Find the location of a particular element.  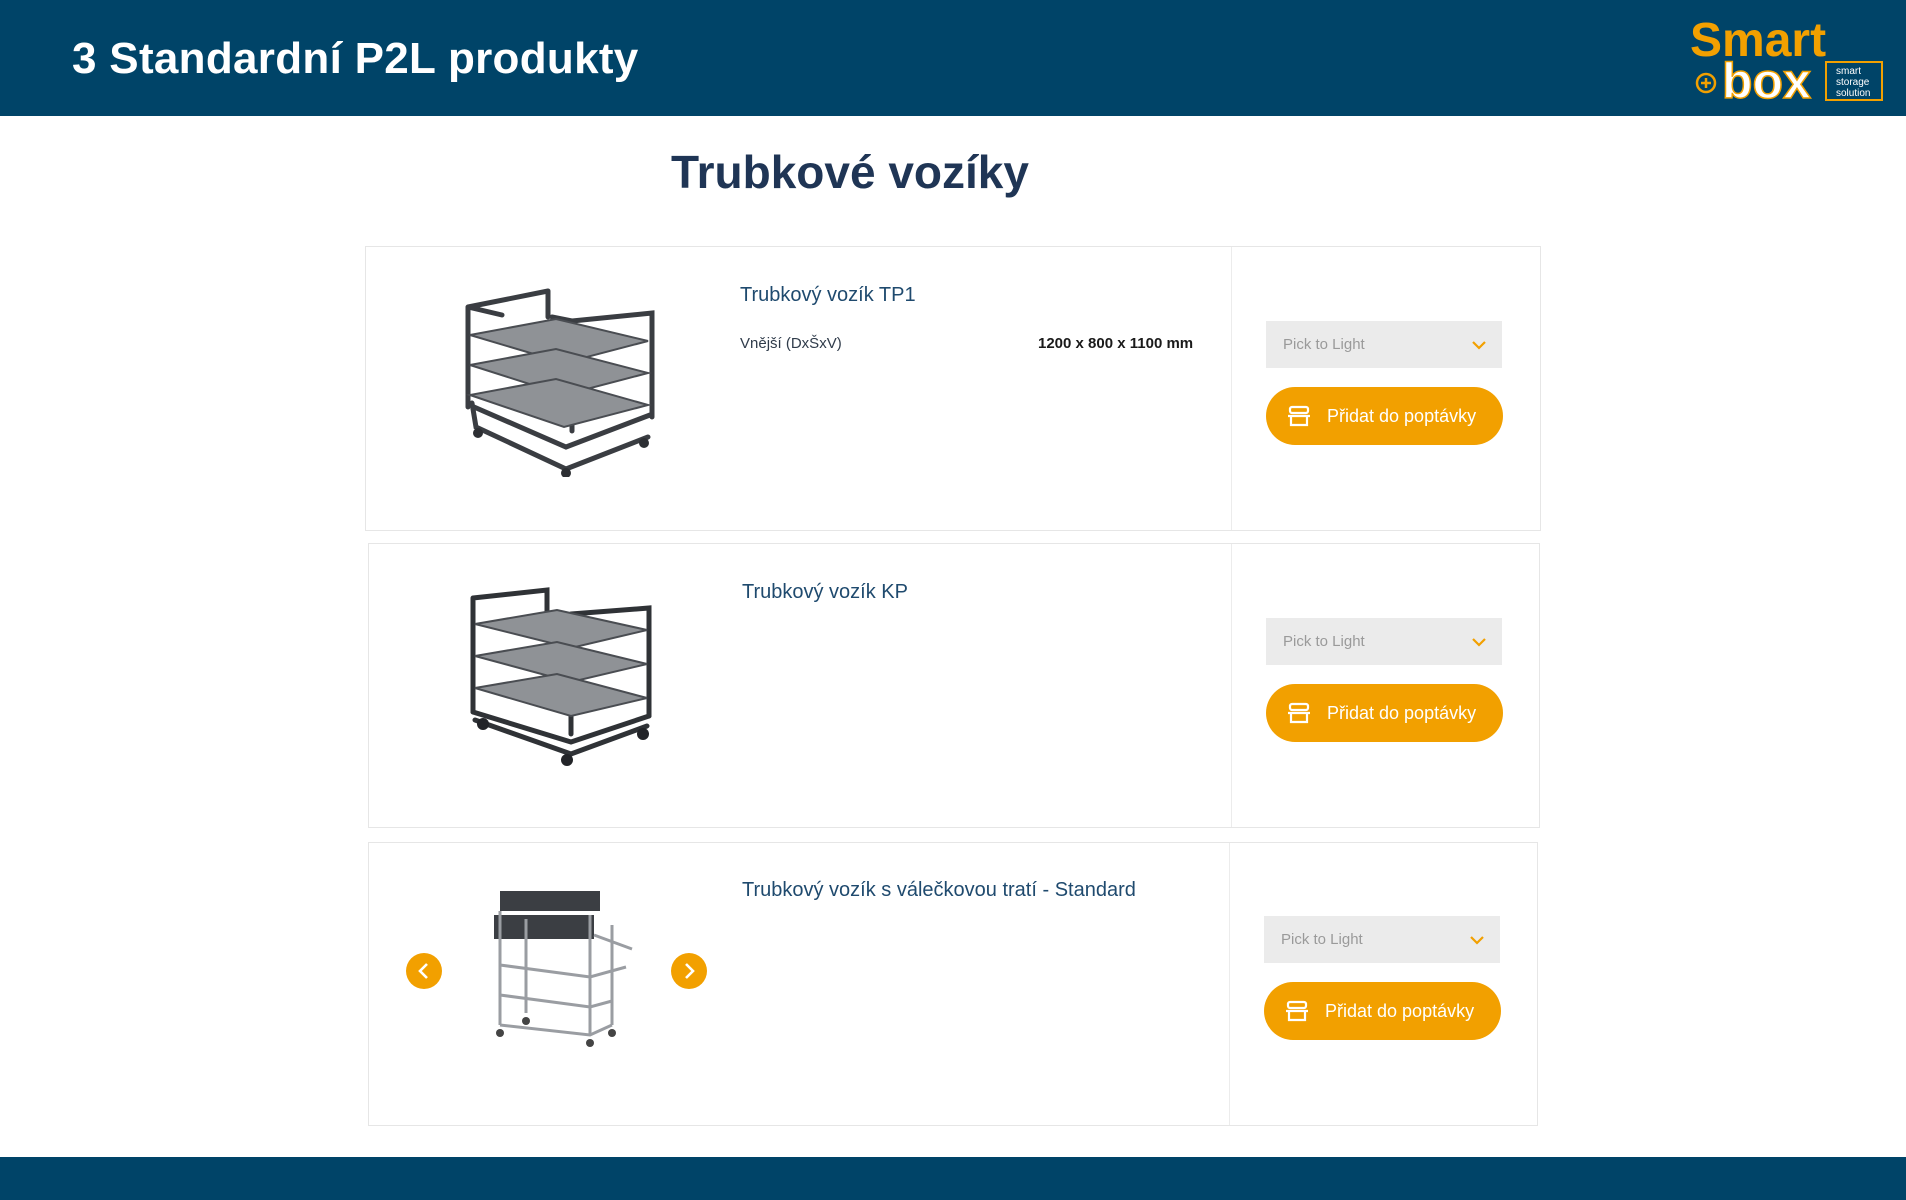

product-image-kp is located at coordinates (562, 679).